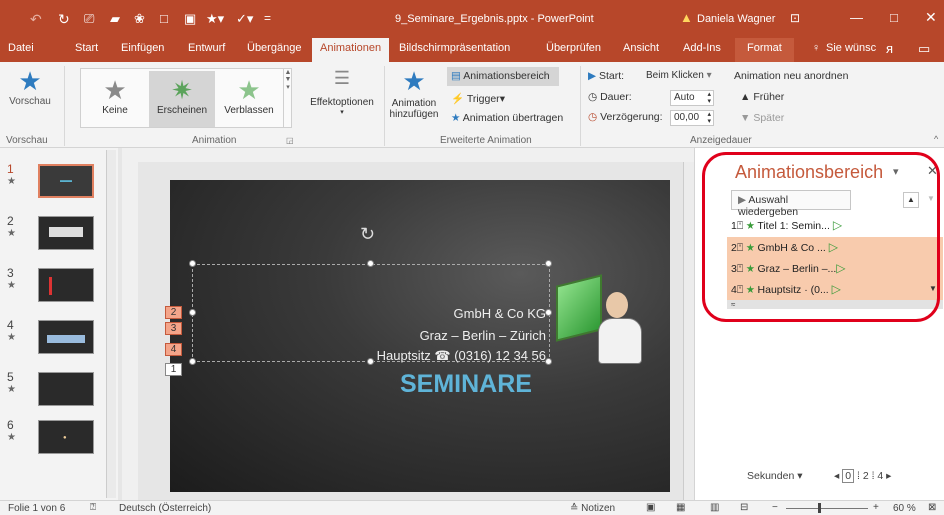  Describe the element at coordinates (612, 76) in the screenshot. I see `start-label: Start:` at that location.